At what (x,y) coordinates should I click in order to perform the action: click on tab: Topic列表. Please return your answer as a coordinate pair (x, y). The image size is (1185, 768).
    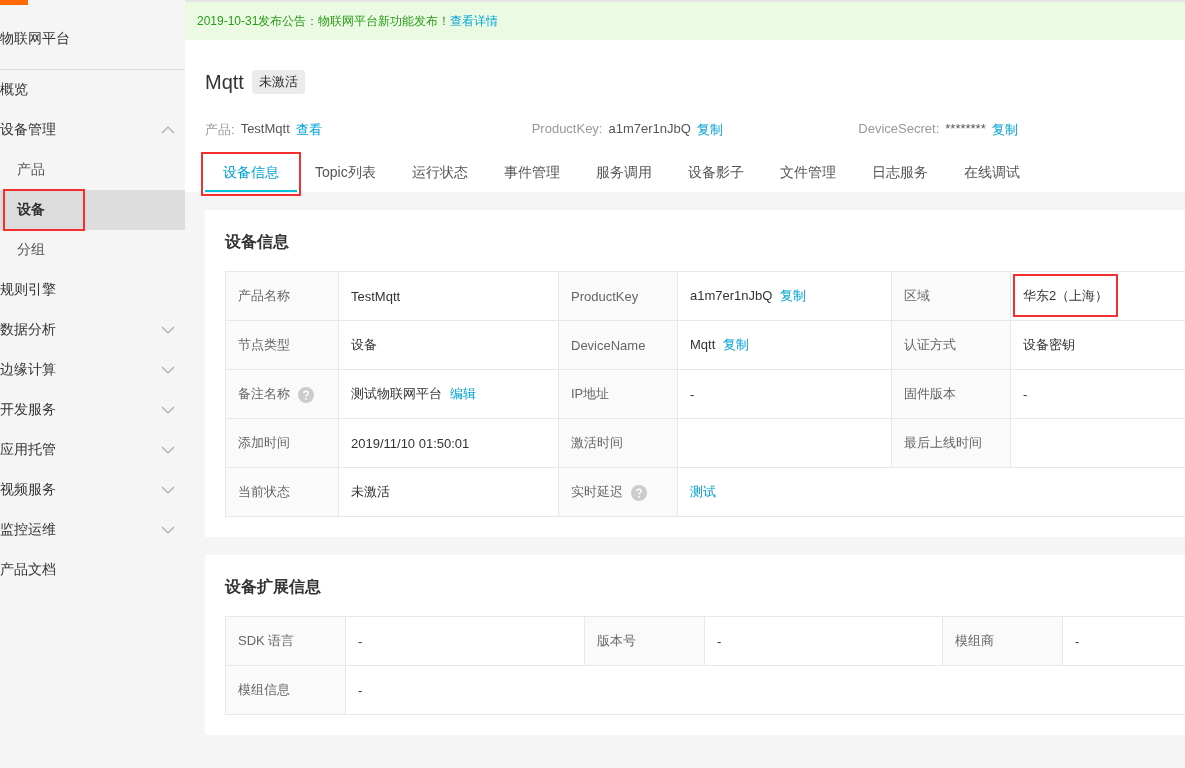
    Looking at the image, I should click on (345, 174).